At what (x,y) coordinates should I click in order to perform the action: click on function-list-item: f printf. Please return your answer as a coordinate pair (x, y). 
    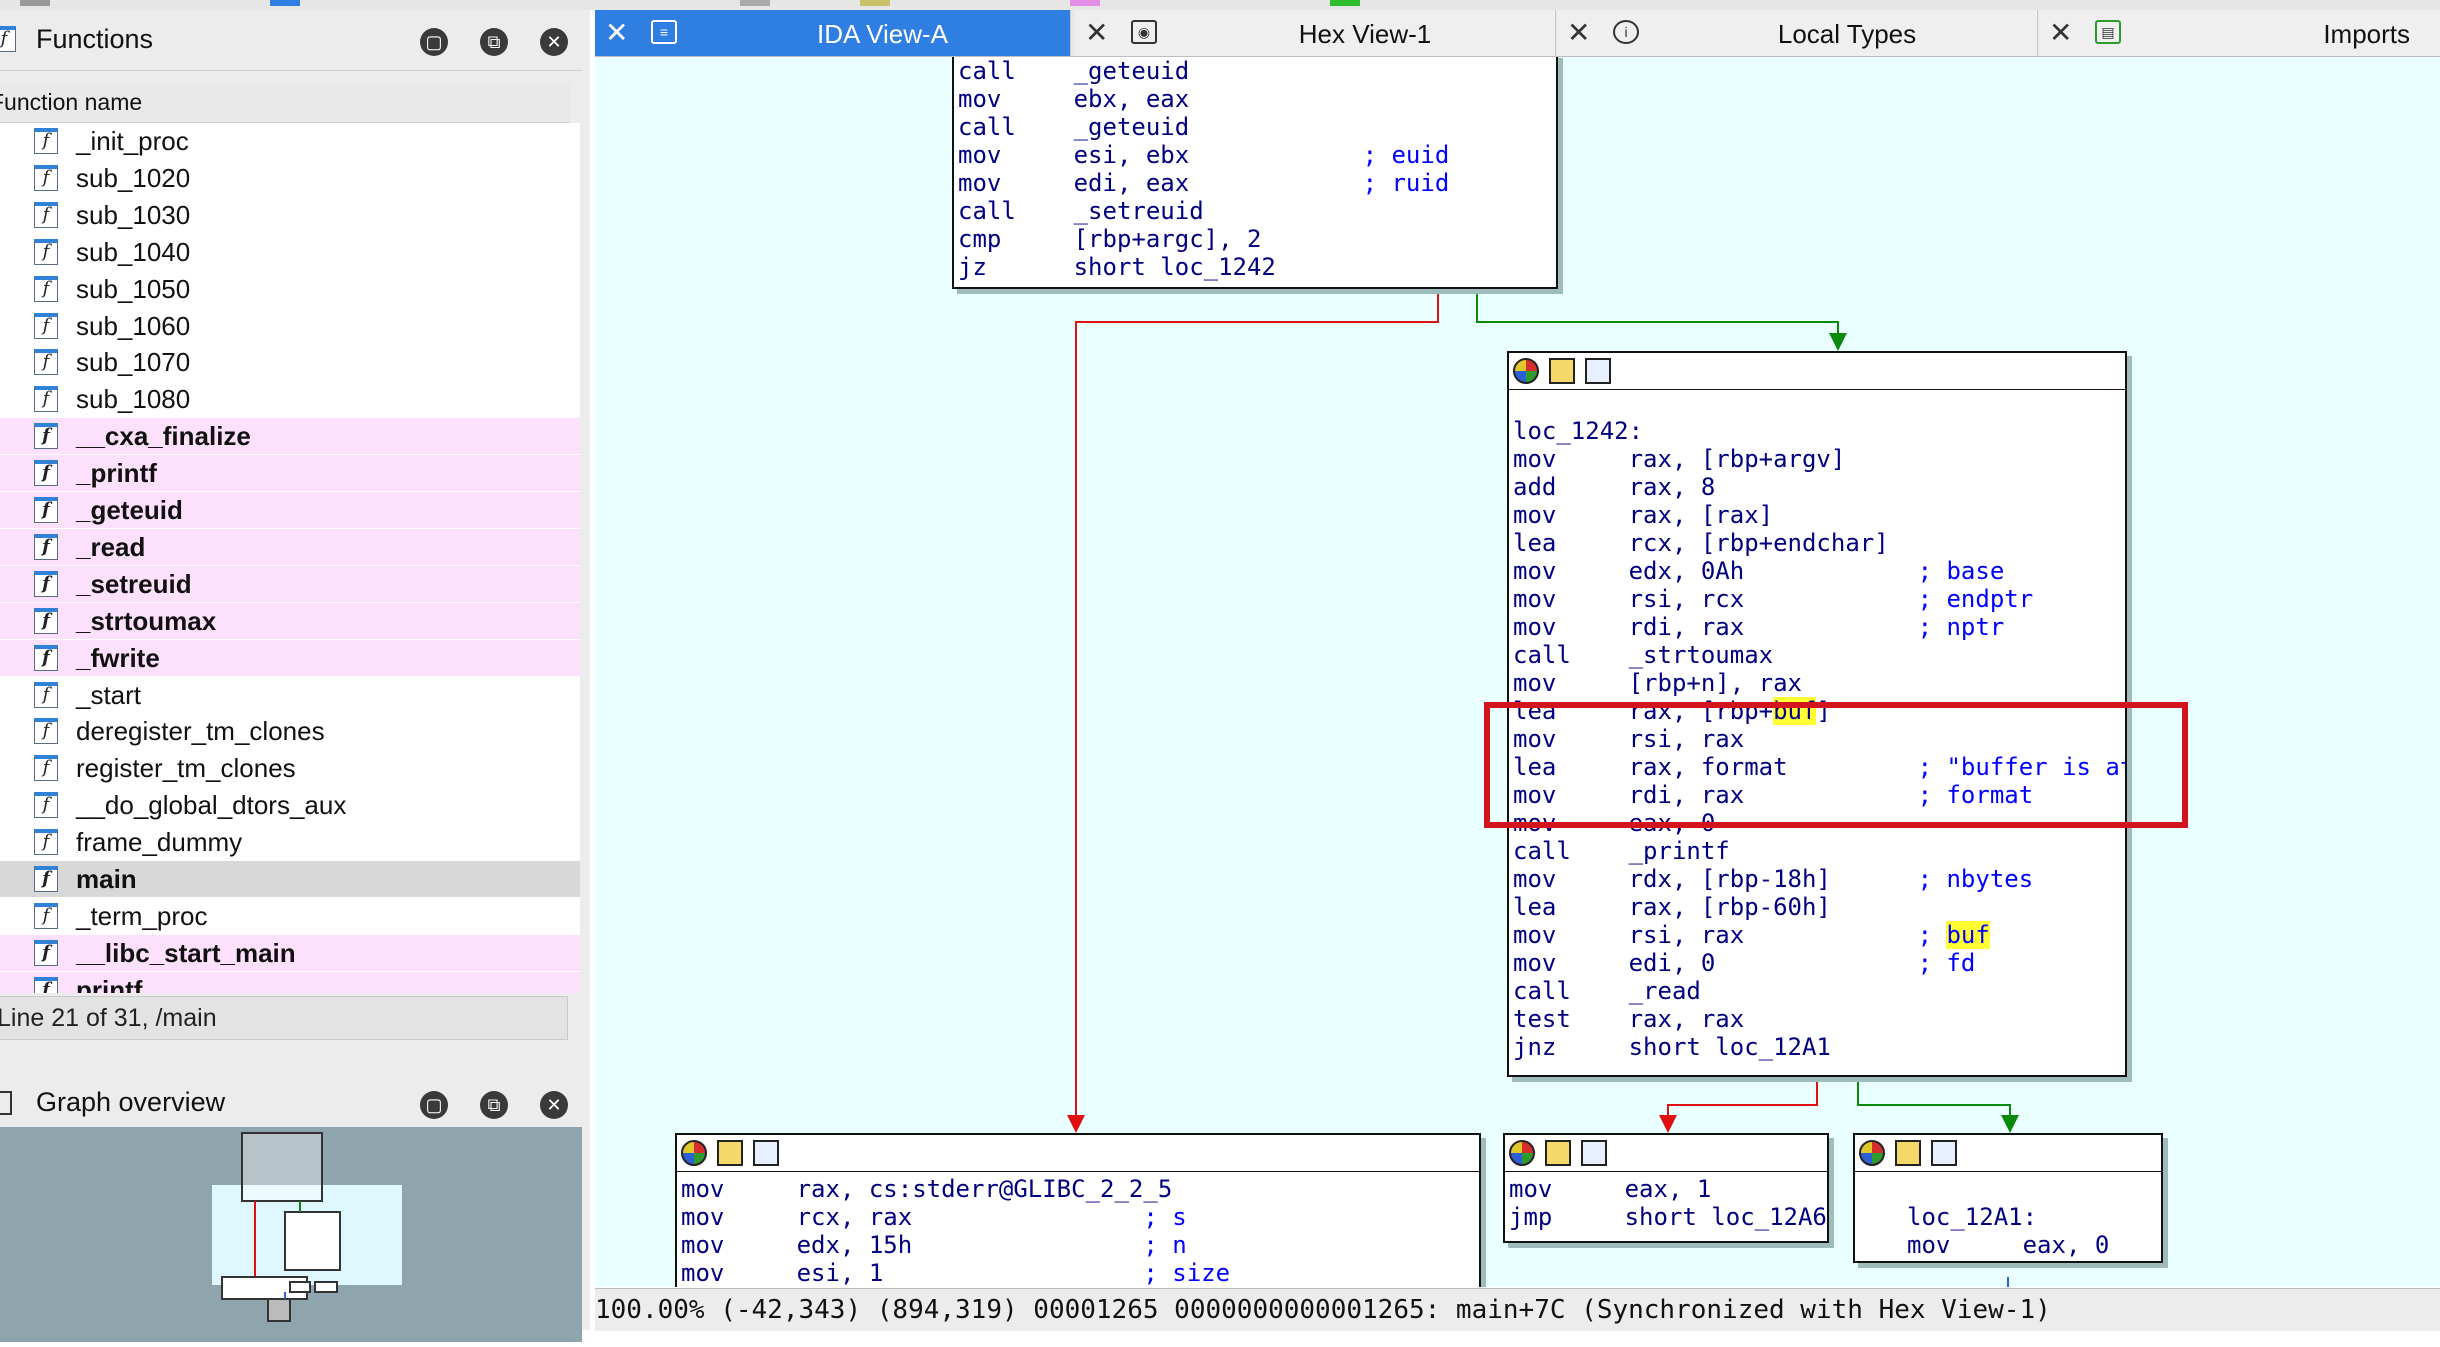
    Looking at the image, I should click on (290, 982).